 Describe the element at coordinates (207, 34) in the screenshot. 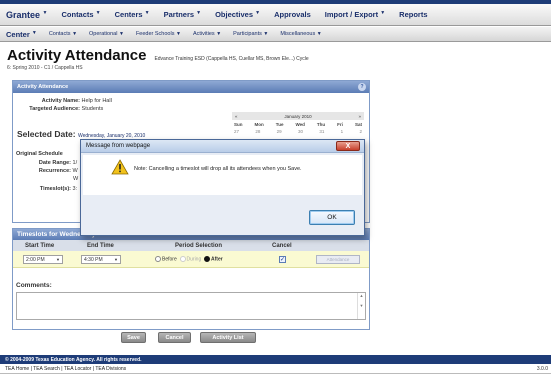

I see `nav2-activities: Activities ▼` at that location.